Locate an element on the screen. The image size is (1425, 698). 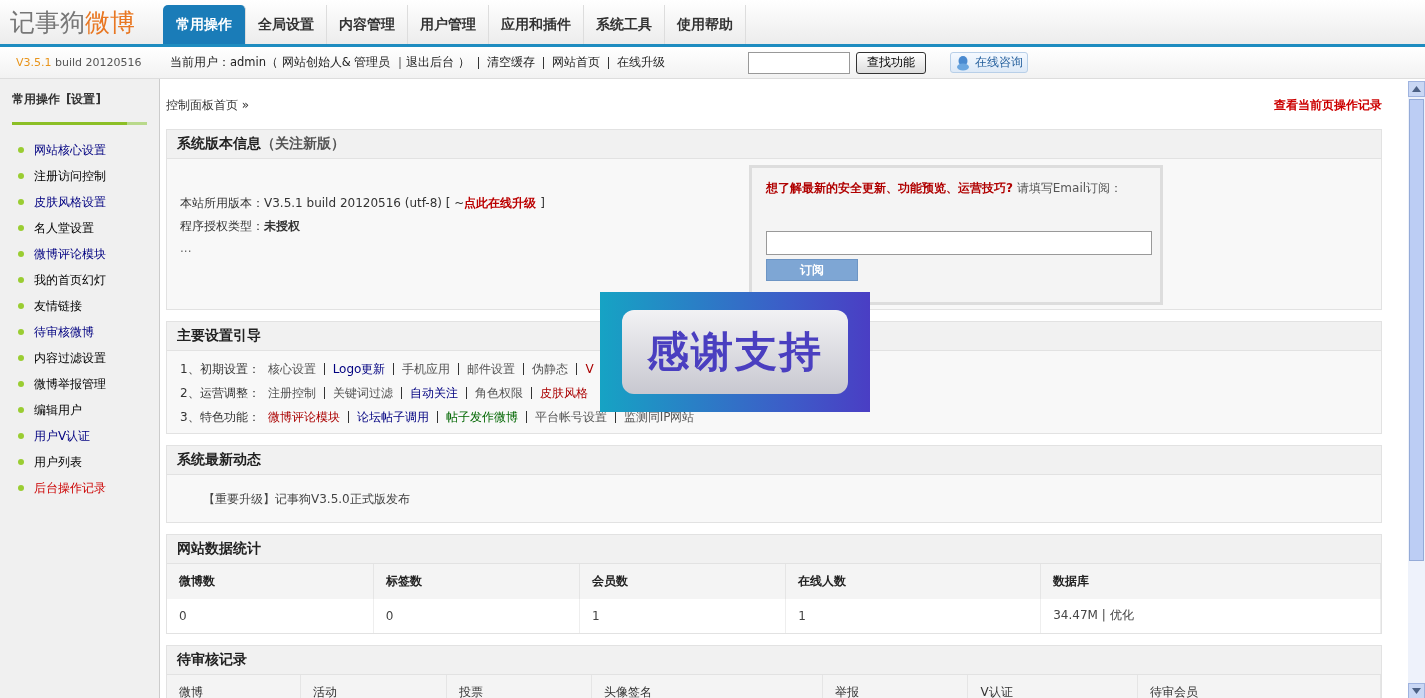
sidebar-link: 皮肤风格设置 is located at coordinates (70, 202).